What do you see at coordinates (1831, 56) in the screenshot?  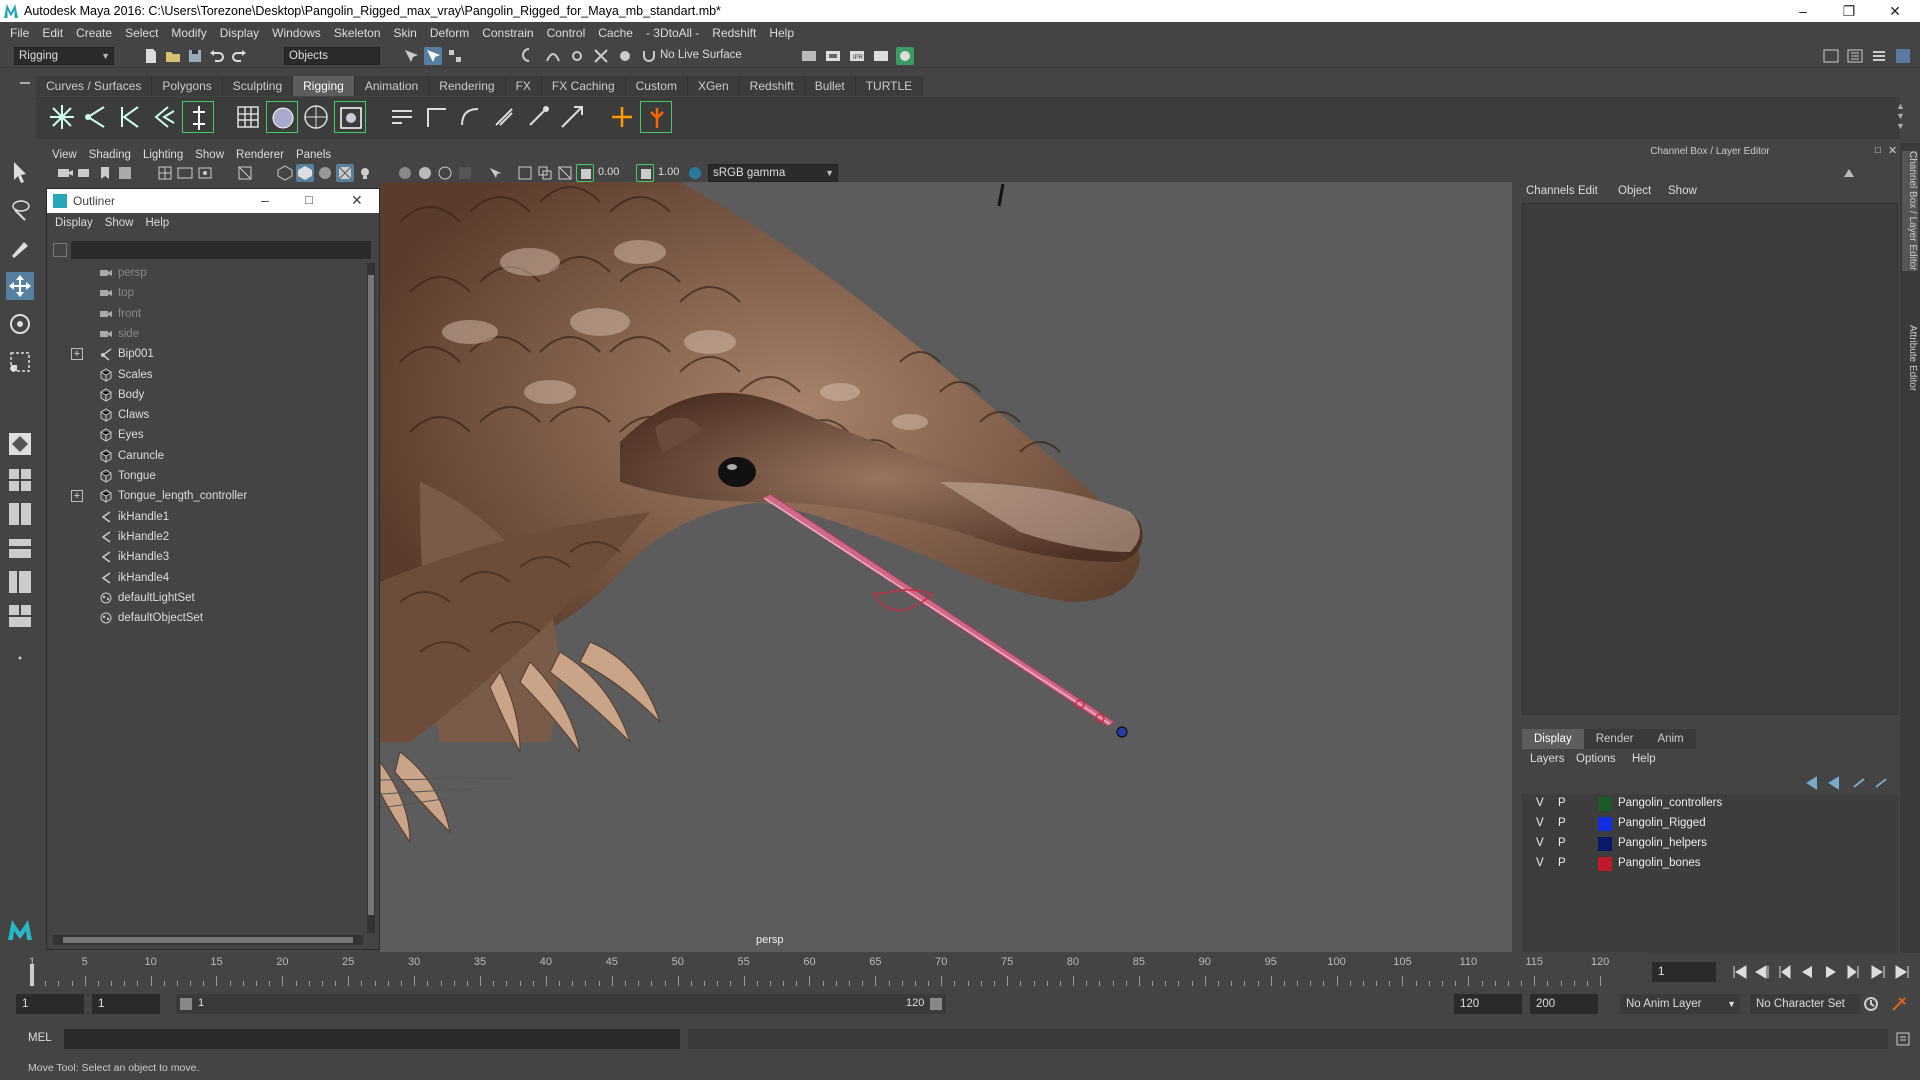 I see `workspace-icon` at bounding box center [1831, 56].